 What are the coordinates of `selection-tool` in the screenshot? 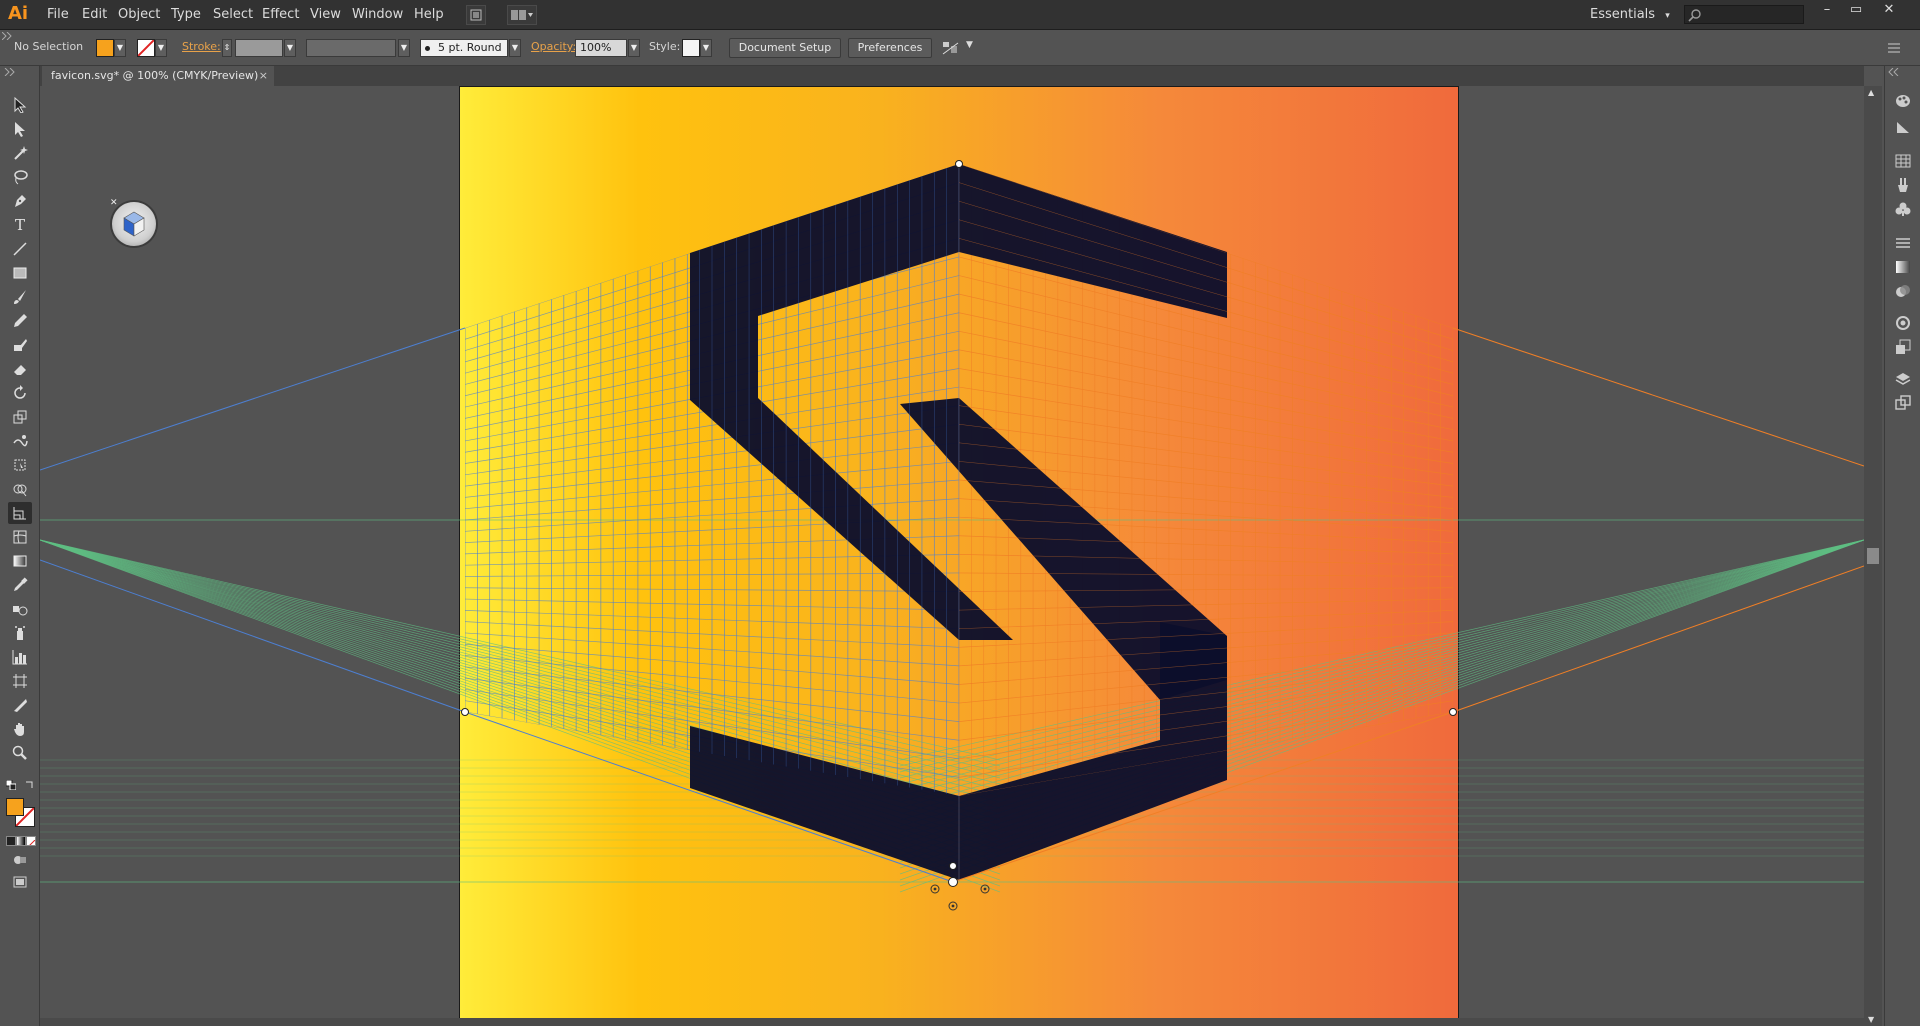 It's located at (20, 105).